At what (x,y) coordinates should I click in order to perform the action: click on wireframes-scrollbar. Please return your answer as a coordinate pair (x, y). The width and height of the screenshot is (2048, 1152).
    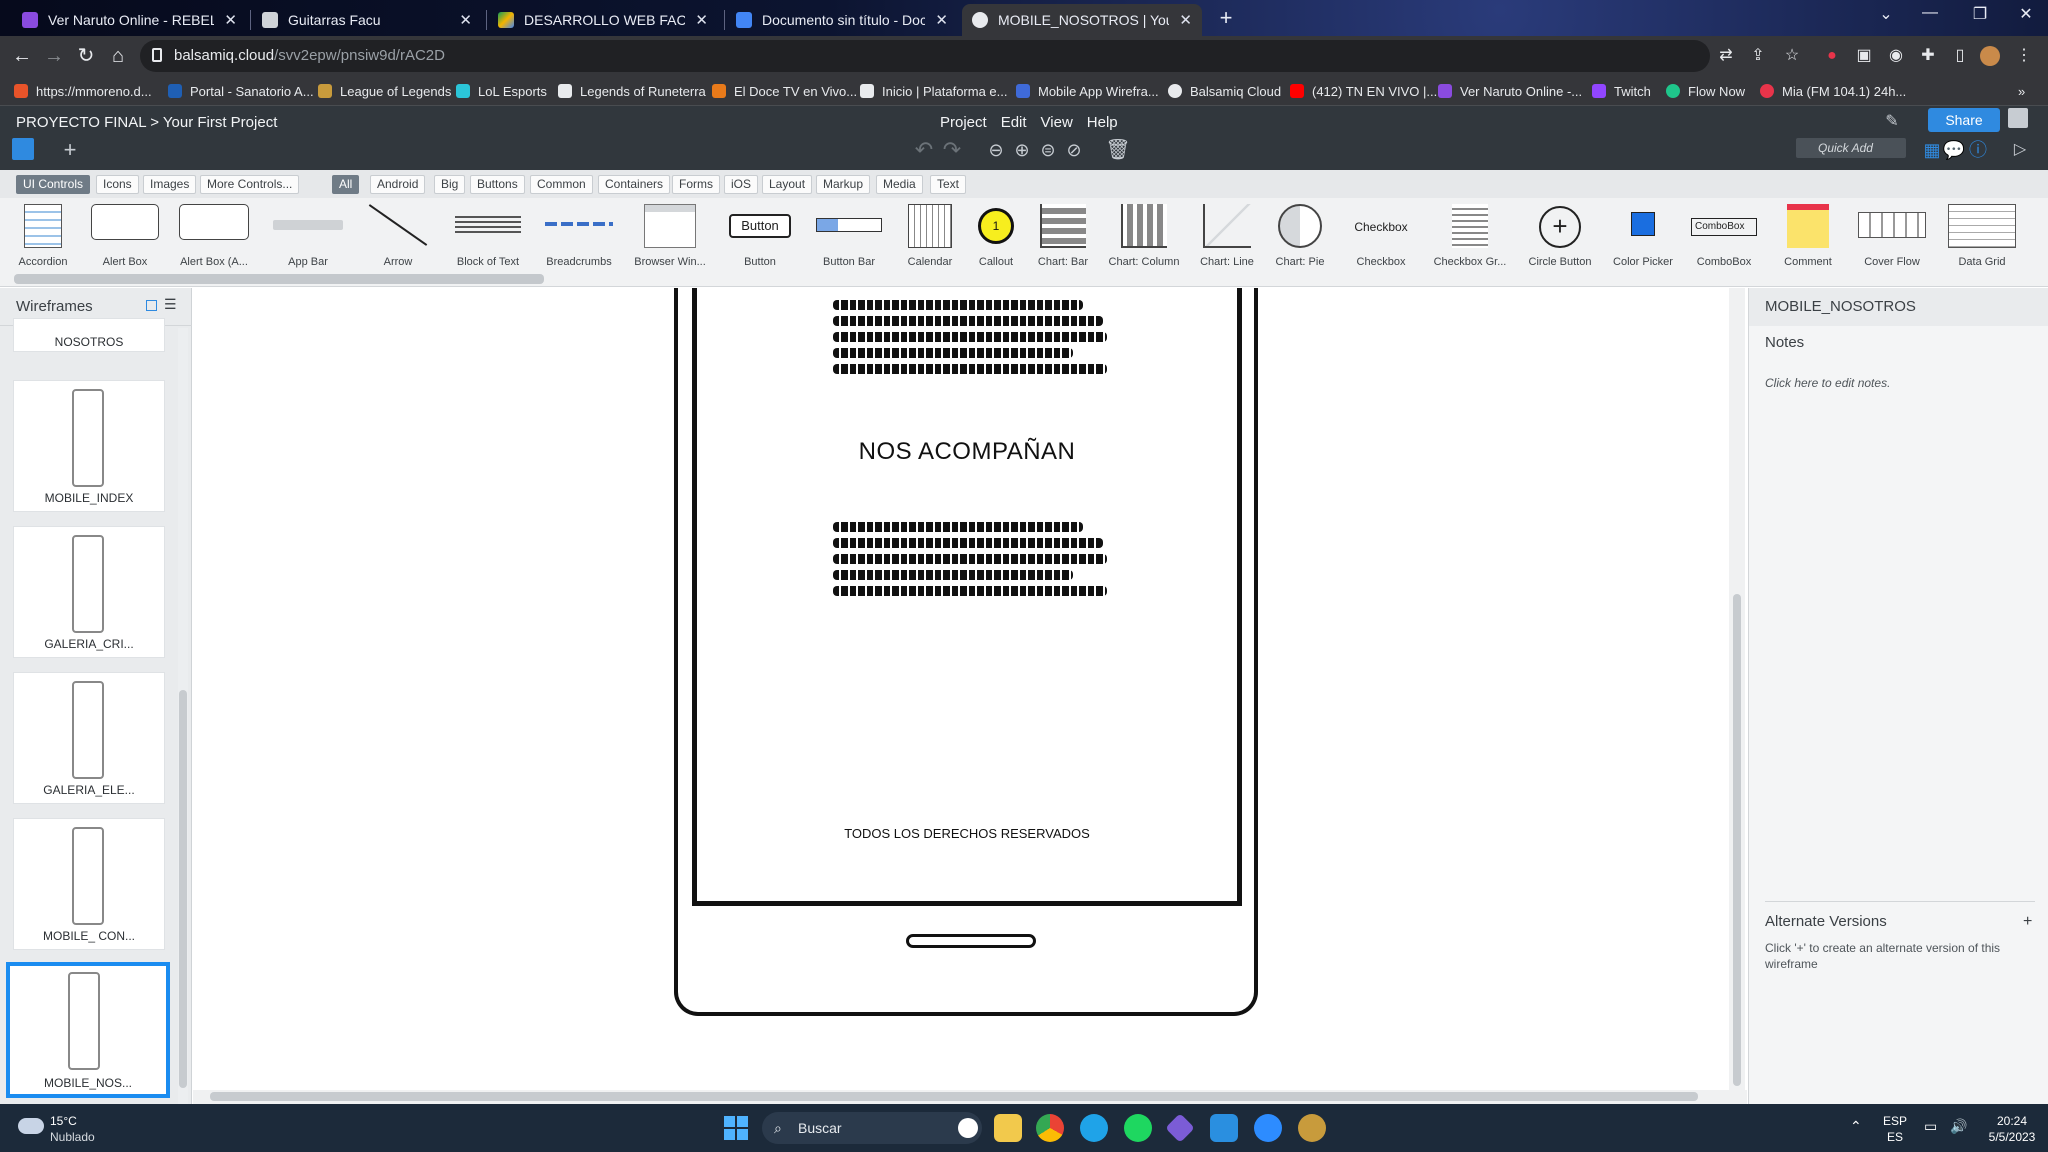
    Looking at the image, I should click on (183, 889).